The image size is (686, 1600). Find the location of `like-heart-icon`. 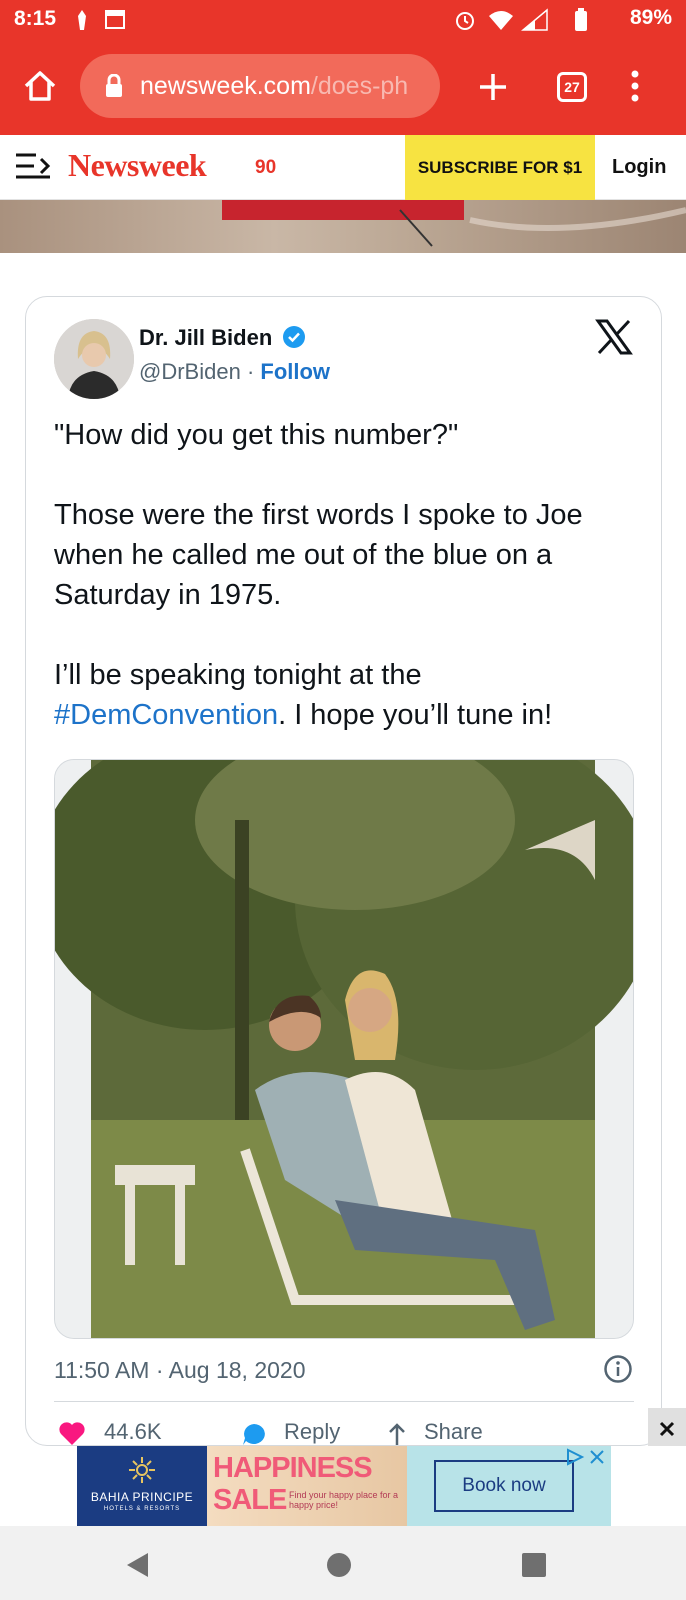

like-heart-icon is located at coordinates (72, 1434).